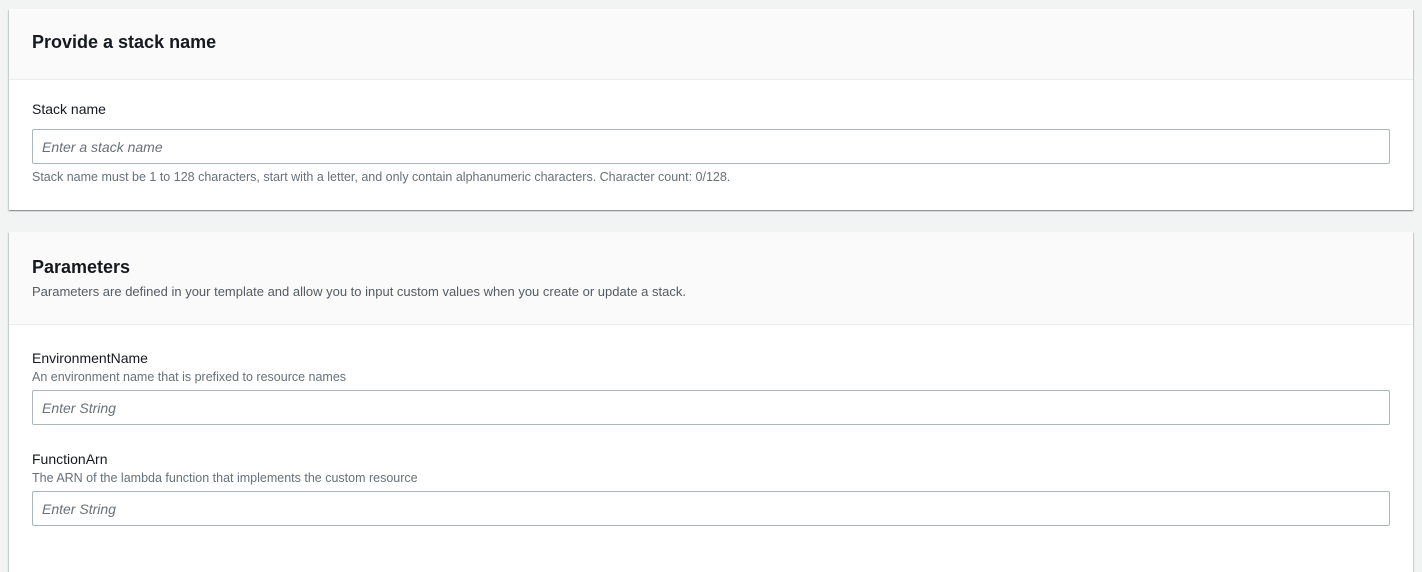 Image resolution: width=1422 pixels, height=572 pixels. Describe the element at coordinates (70, 459) in the screenshot. I see `param-label: FunctionArn` at that location.